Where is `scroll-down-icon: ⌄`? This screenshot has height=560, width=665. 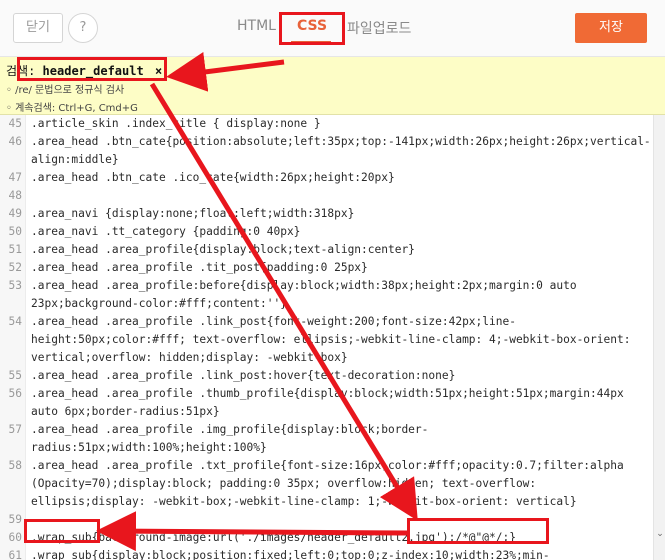
scroll-down-icon: ⌄ is located at coordinates (659, 534).